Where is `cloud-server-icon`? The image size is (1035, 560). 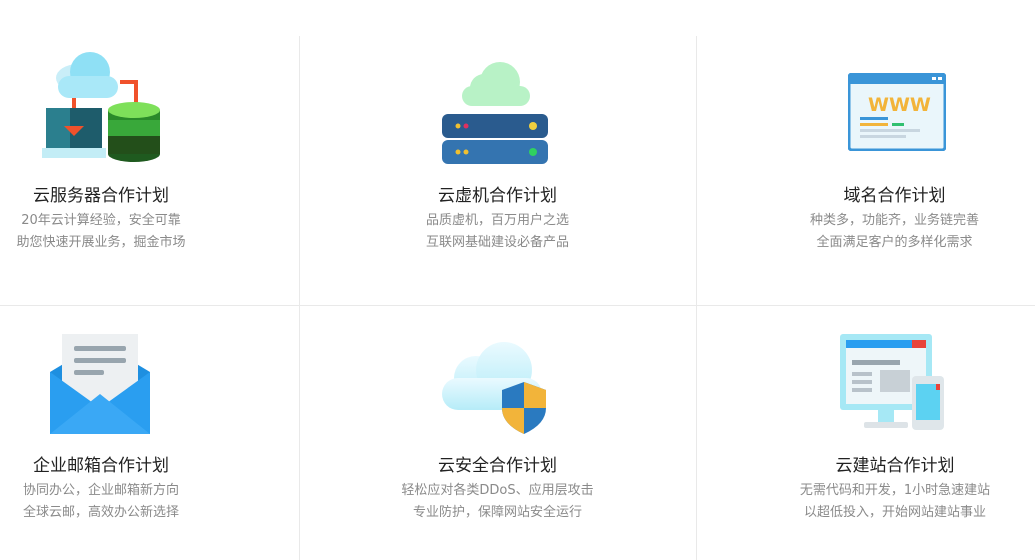 cloud-server-icon is located at coordinates (102, 106).